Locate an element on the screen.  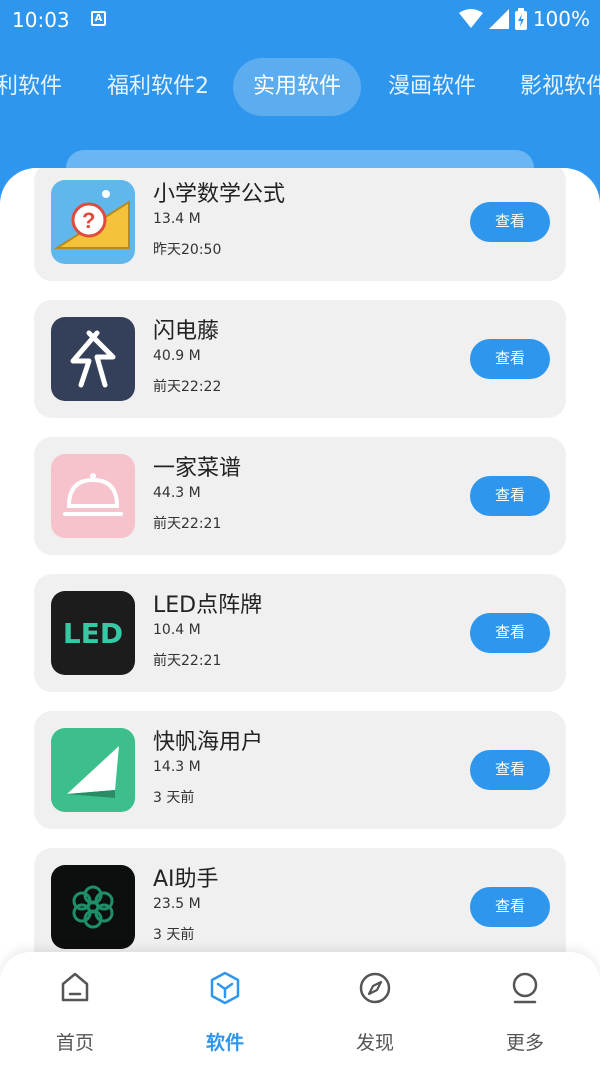
user-icon is located at coordinates (525, 988).